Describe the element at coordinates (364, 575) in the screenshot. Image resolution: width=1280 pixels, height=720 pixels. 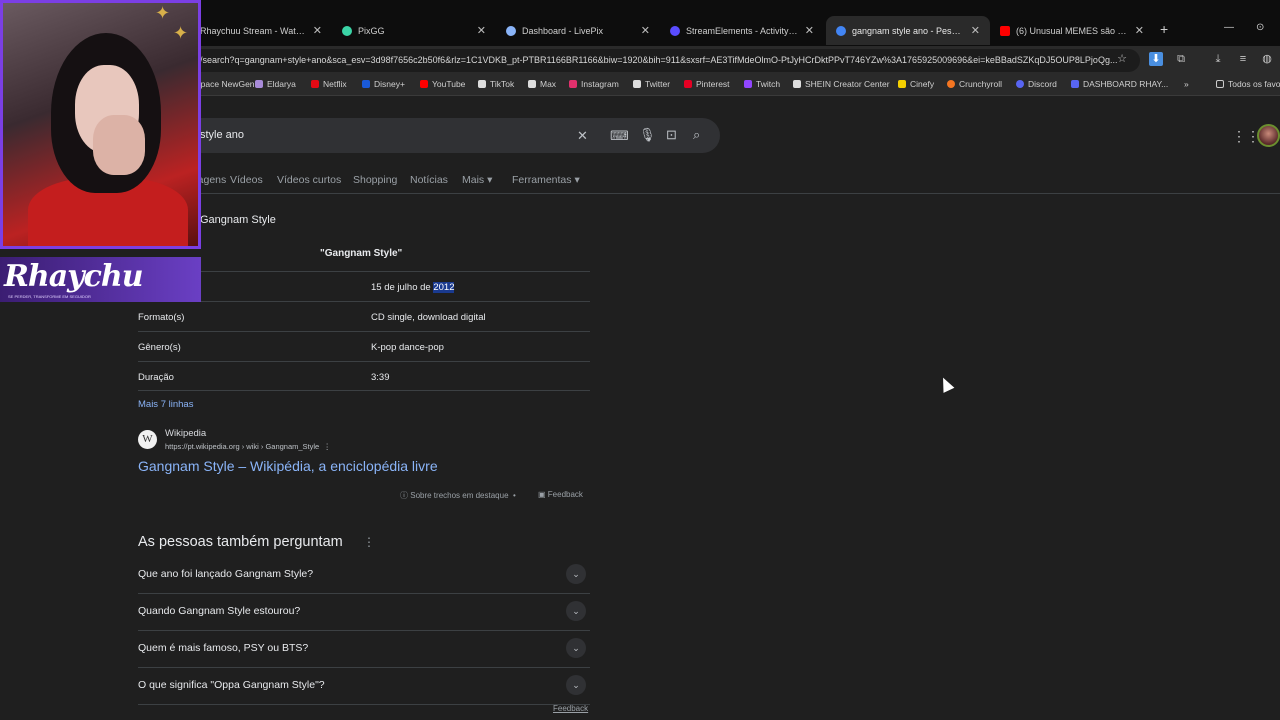
I see `paa-question: Que ano foi lançado Gangnam Style? ⌄` at that location.